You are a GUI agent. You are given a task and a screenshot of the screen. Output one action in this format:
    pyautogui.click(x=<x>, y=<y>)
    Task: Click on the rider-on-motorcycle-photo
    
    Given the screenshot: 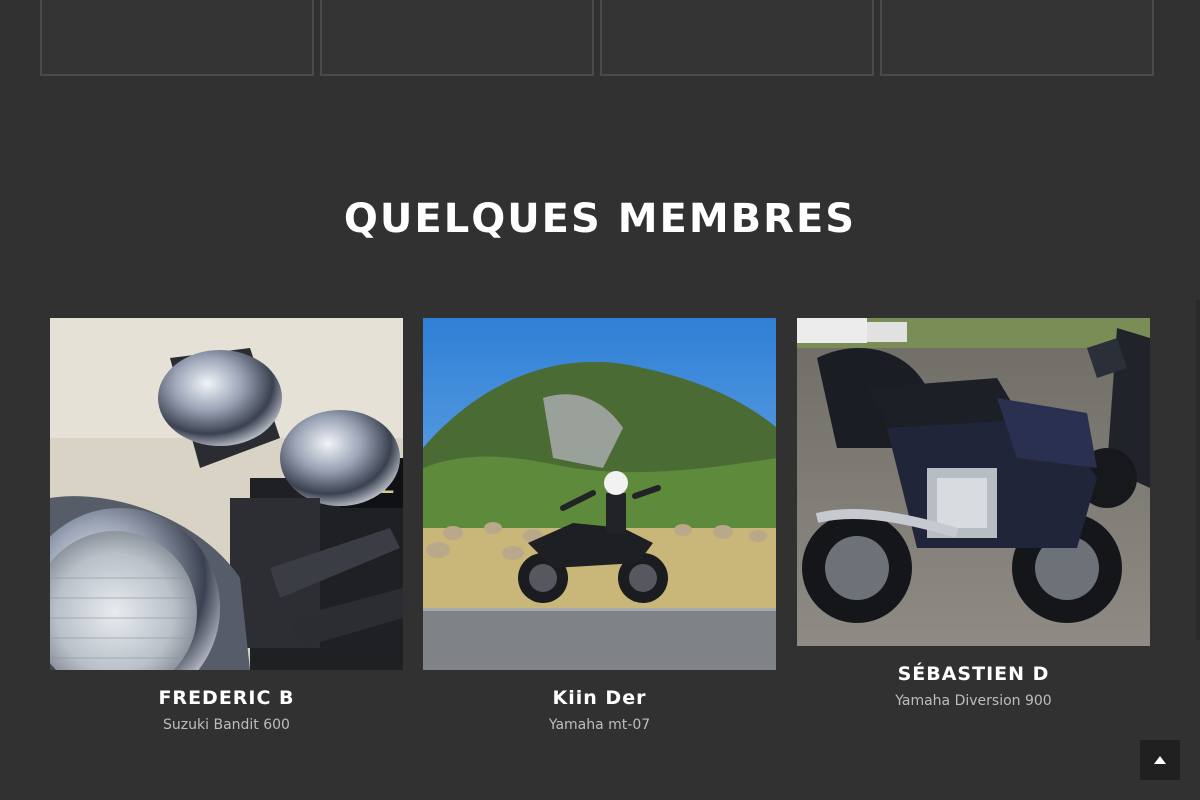 What is the action you would take?
    pyautogui.click(x=599, y=494)
    